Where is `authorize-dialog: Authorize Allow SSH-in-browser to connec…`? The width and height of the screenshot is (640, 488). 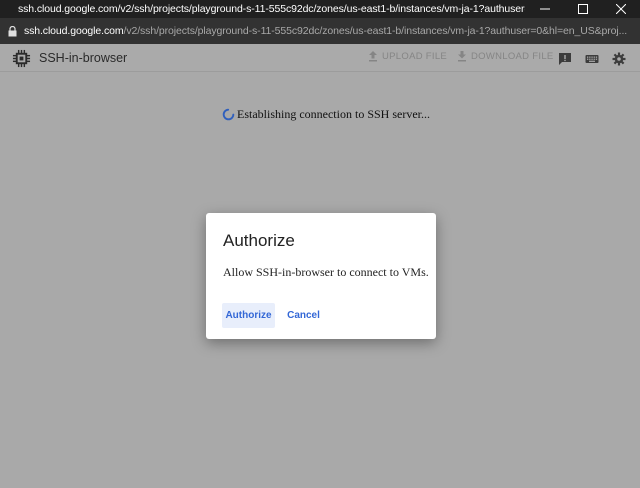
authorize-dialog: Authorize Allow SSH-in-browser to connec… is located at coordinates (321, 276).